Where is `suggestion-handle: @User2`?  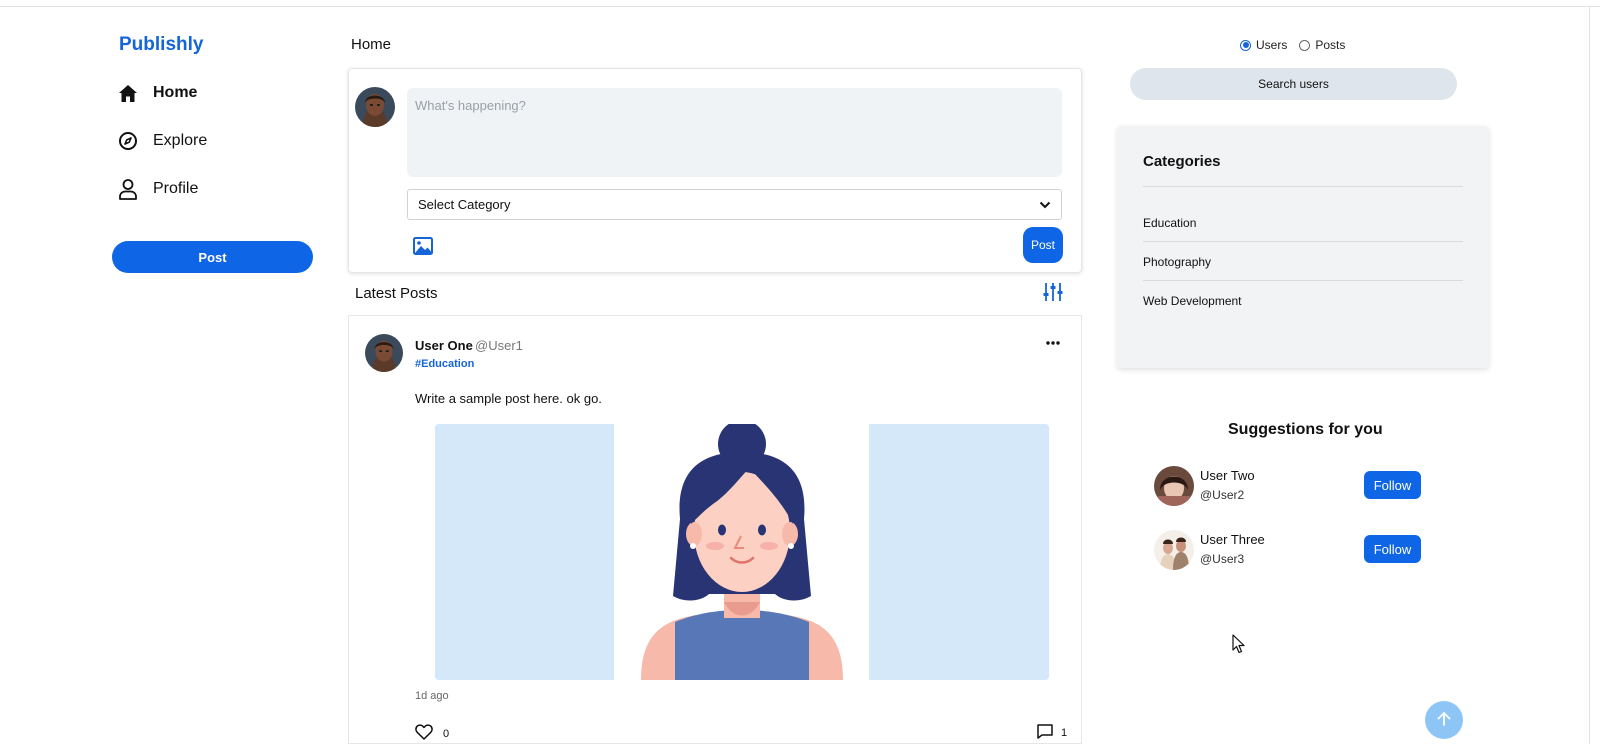 suggestion-handle: @User2 is located at coordinates (1222, 495).